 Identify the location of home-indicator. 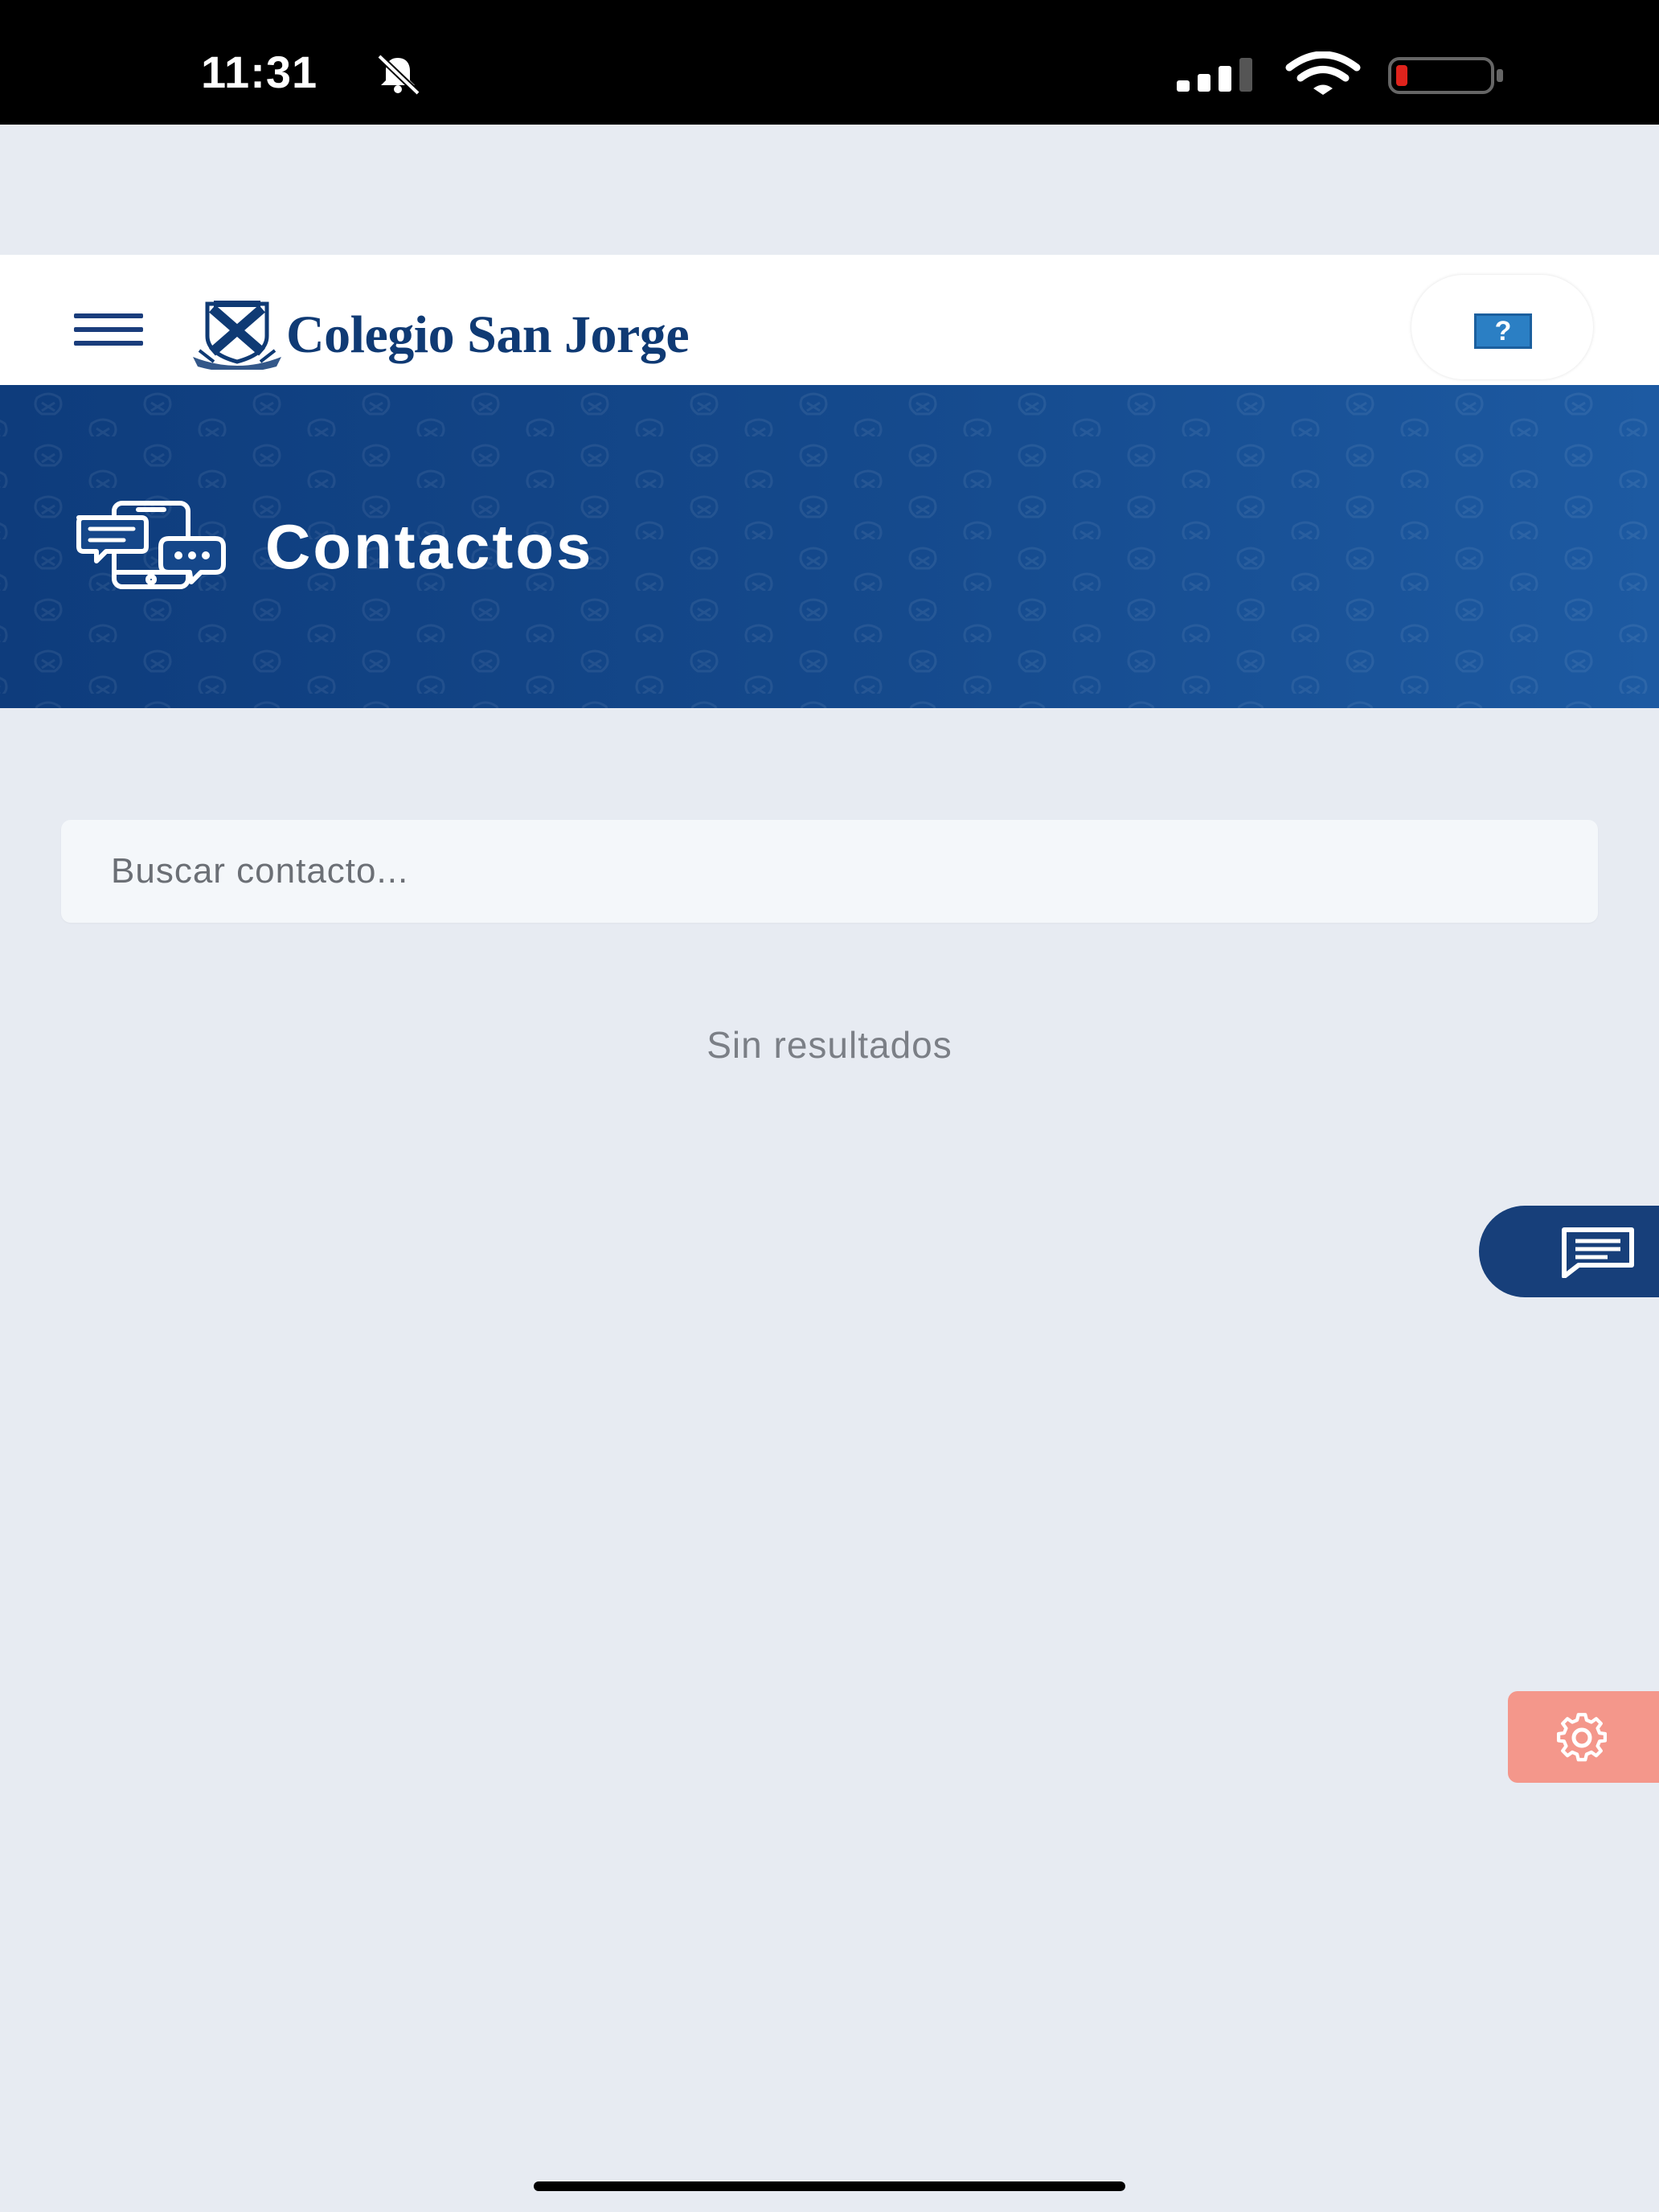
(829, 2186).